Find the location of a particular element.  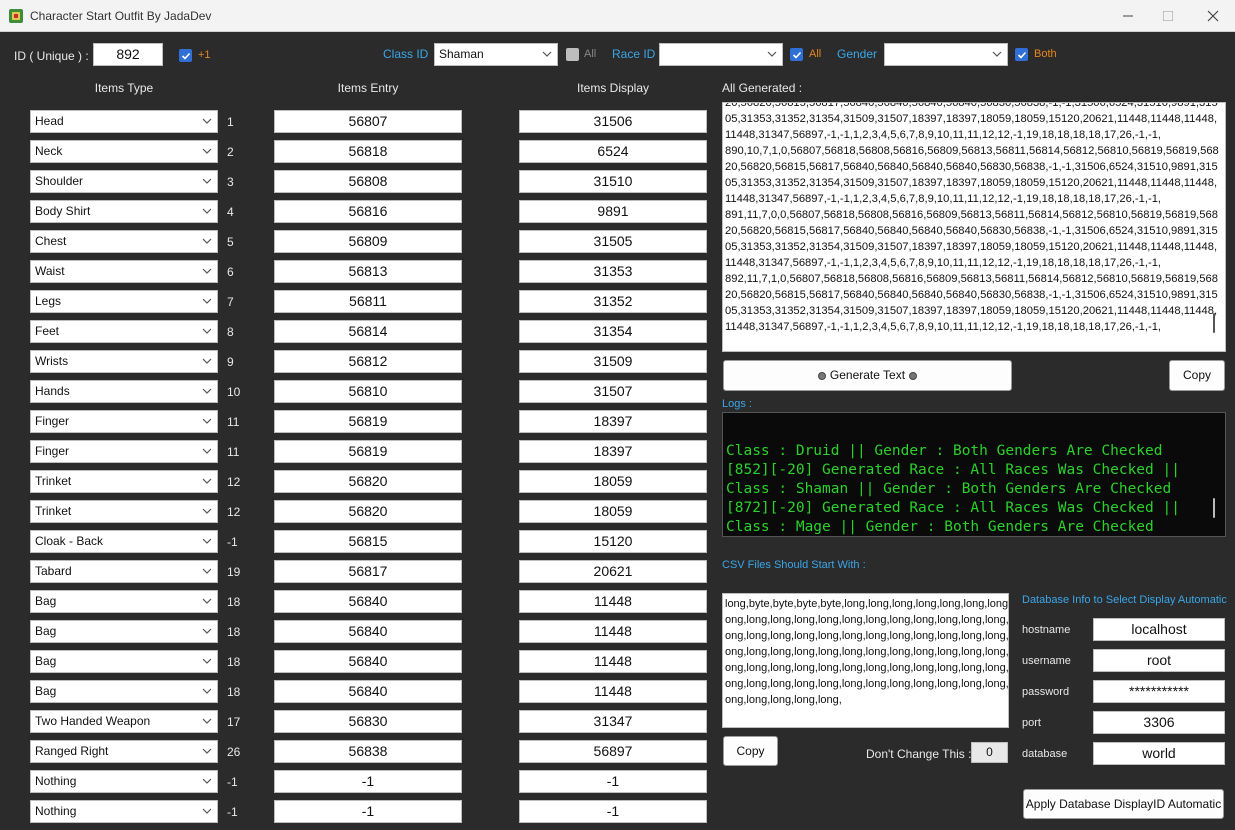

item-display-input: 56897 is located at coordinates (613, 751).